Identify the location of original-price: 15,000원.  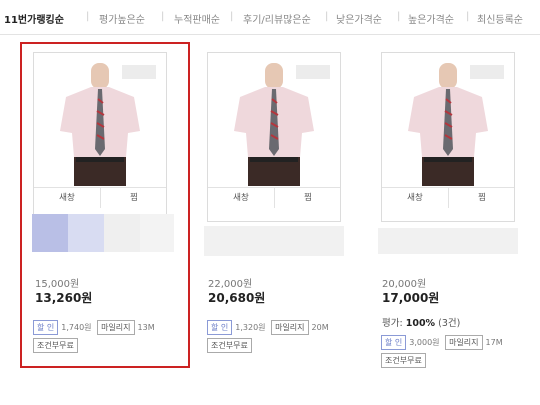
(57, 284).